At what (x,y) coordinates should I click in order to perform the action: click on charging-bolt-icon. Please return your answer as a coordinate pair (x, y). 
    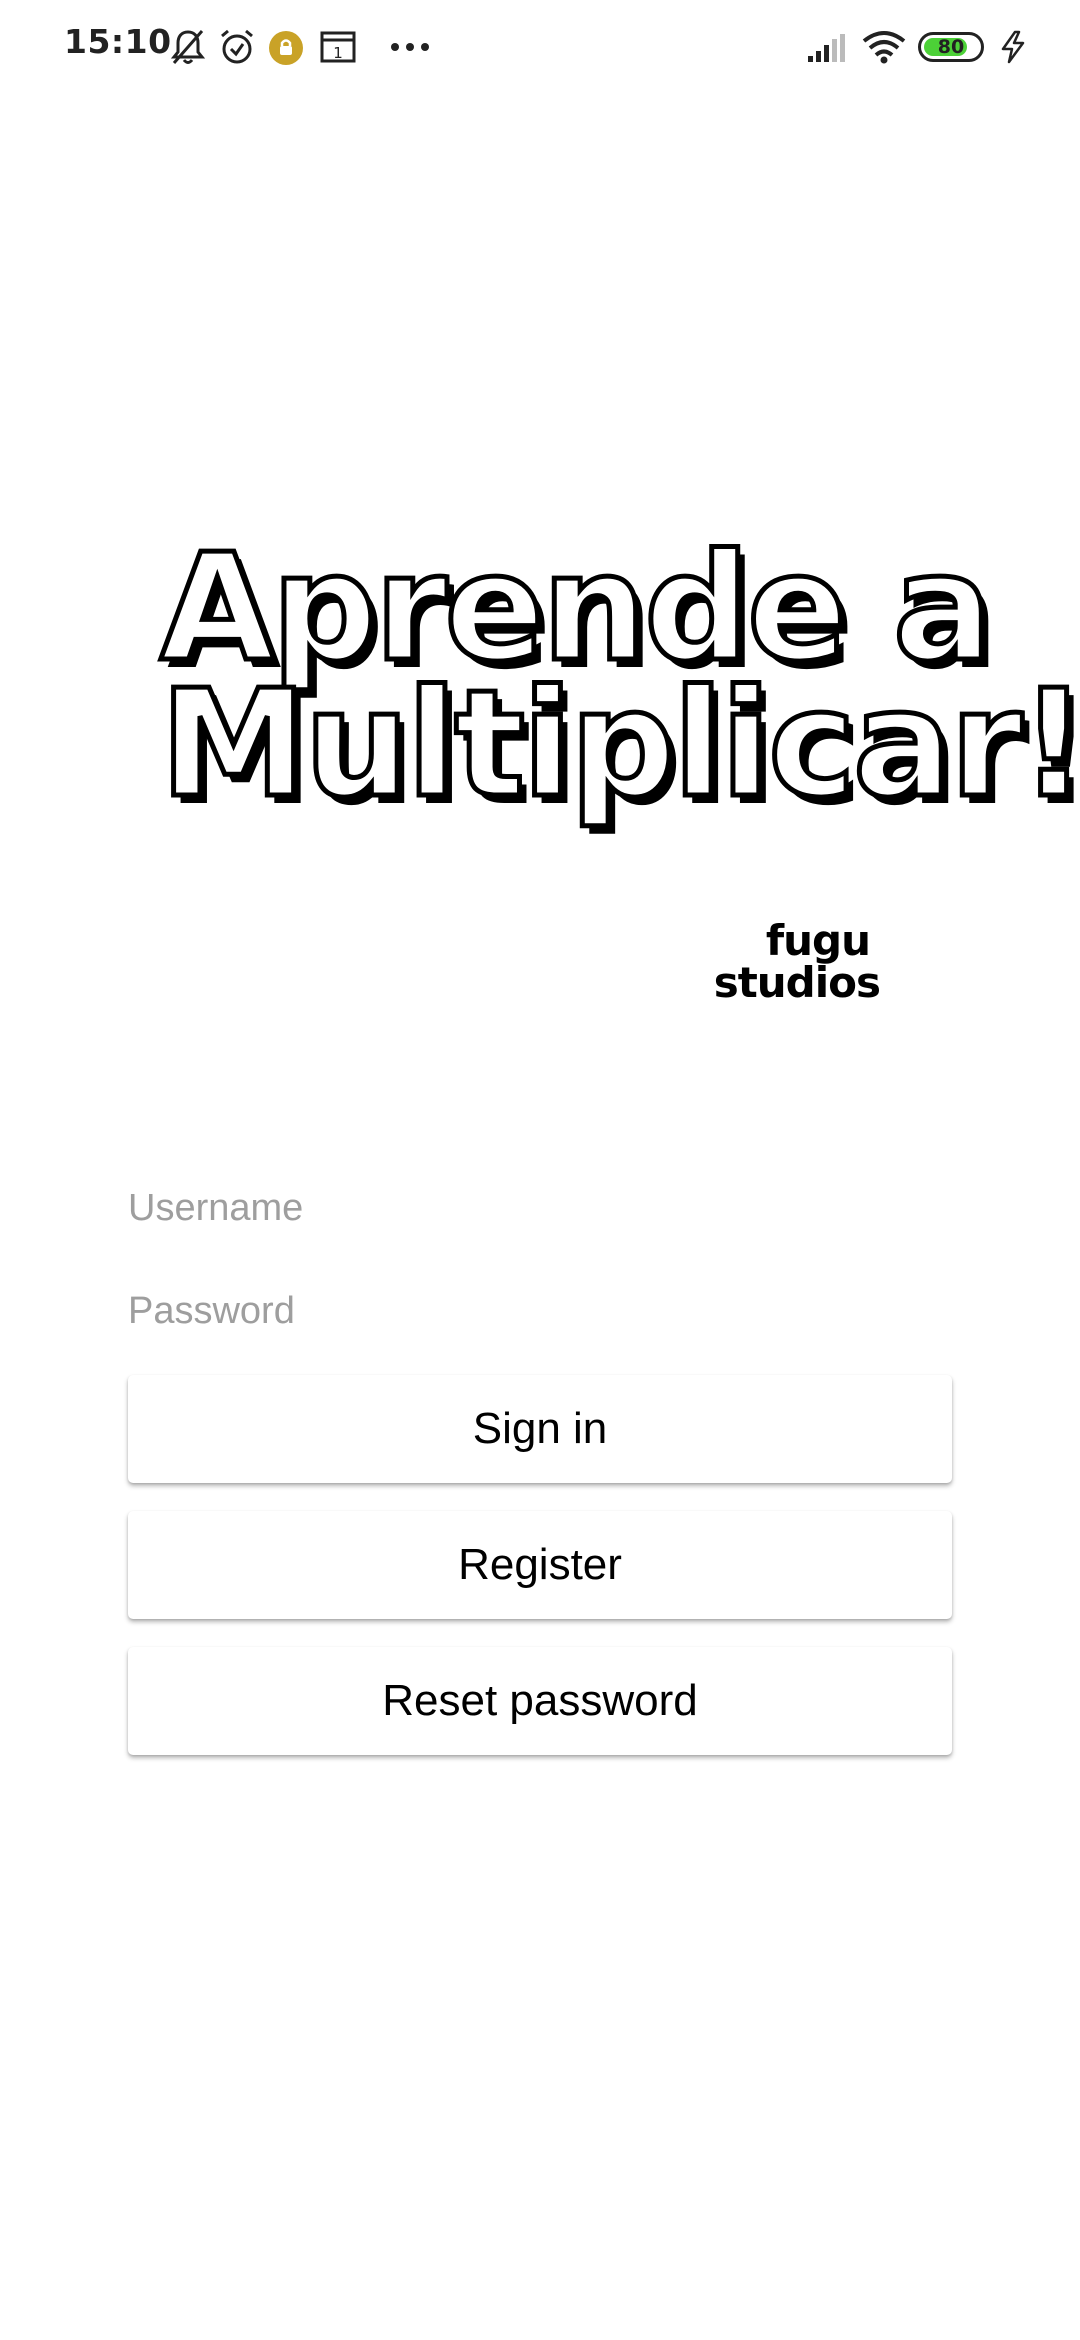
    Looking at the image, I should click on (1013, 47).